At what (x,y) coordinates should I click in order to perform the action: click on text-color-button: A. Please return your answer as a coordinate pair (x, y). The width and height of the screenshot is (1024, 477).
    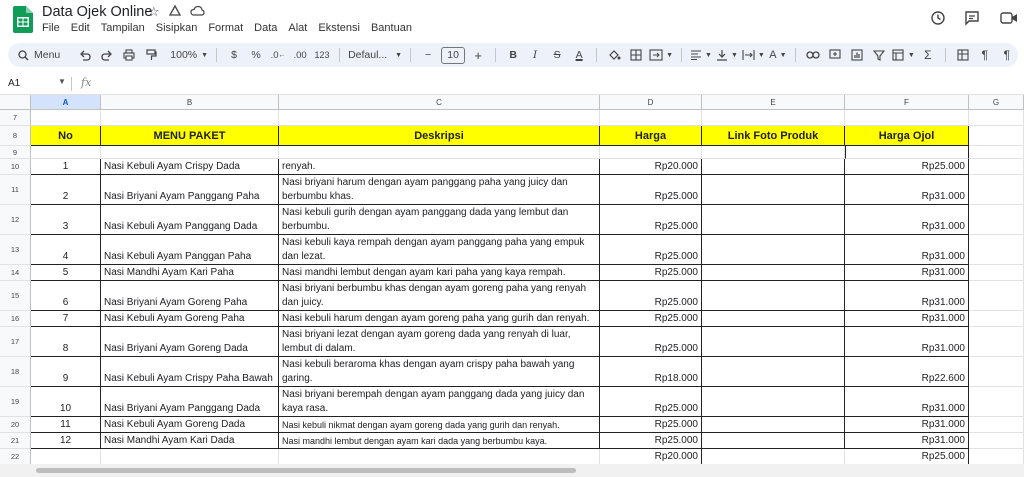
    Looking at the image, I should click on (579, 55).